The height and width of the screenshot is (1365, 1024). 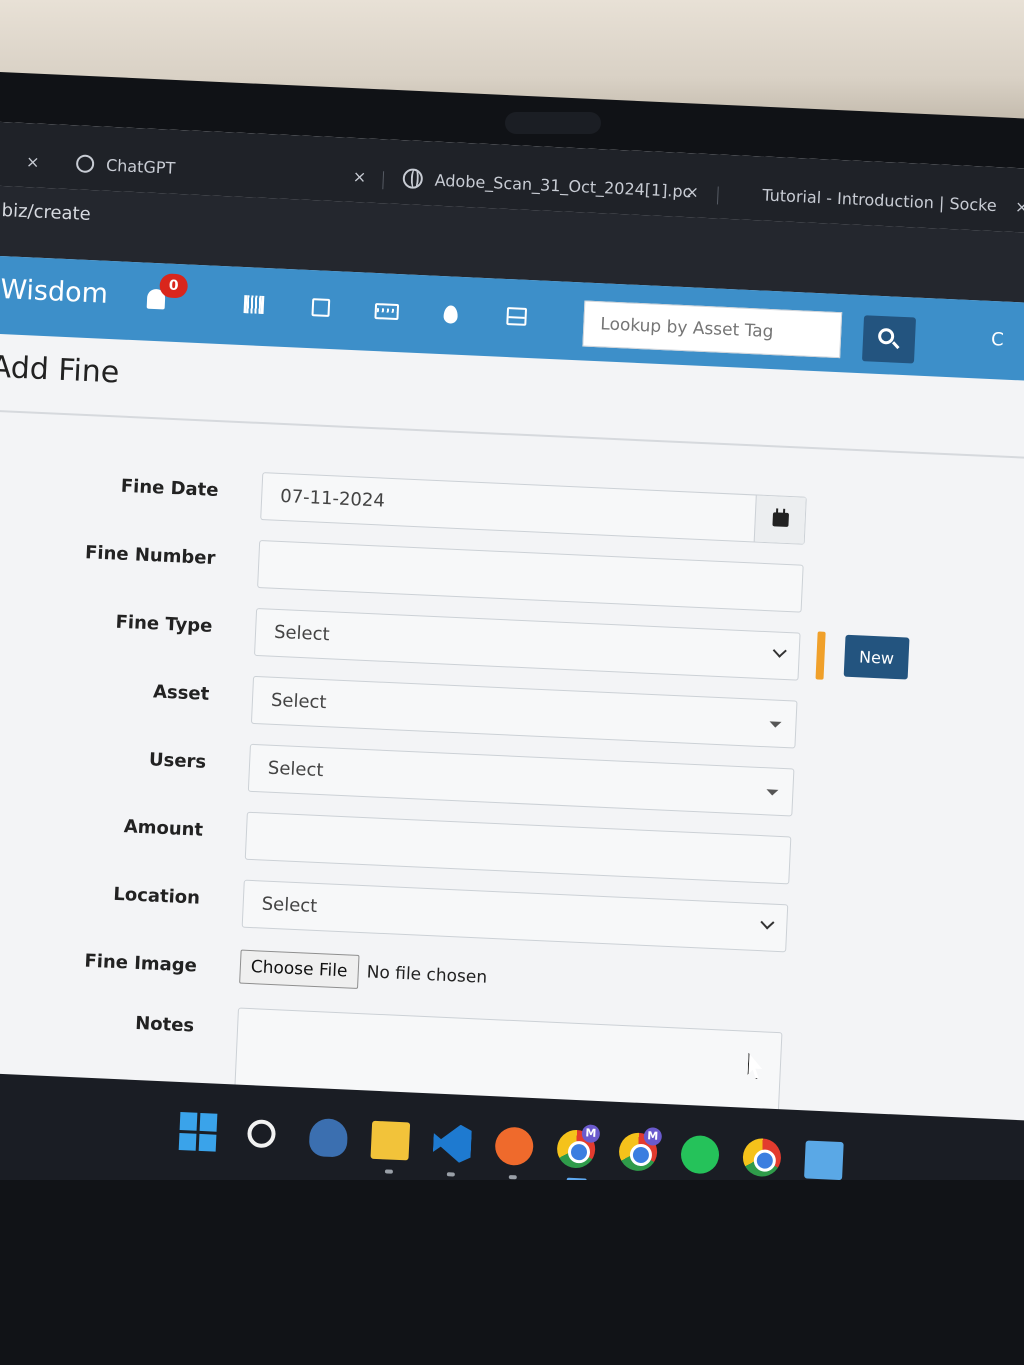 What do you see at coordinates (387, 312) in the screenshot?
I see `keyboard-icon` at bounding box center [387, 312].